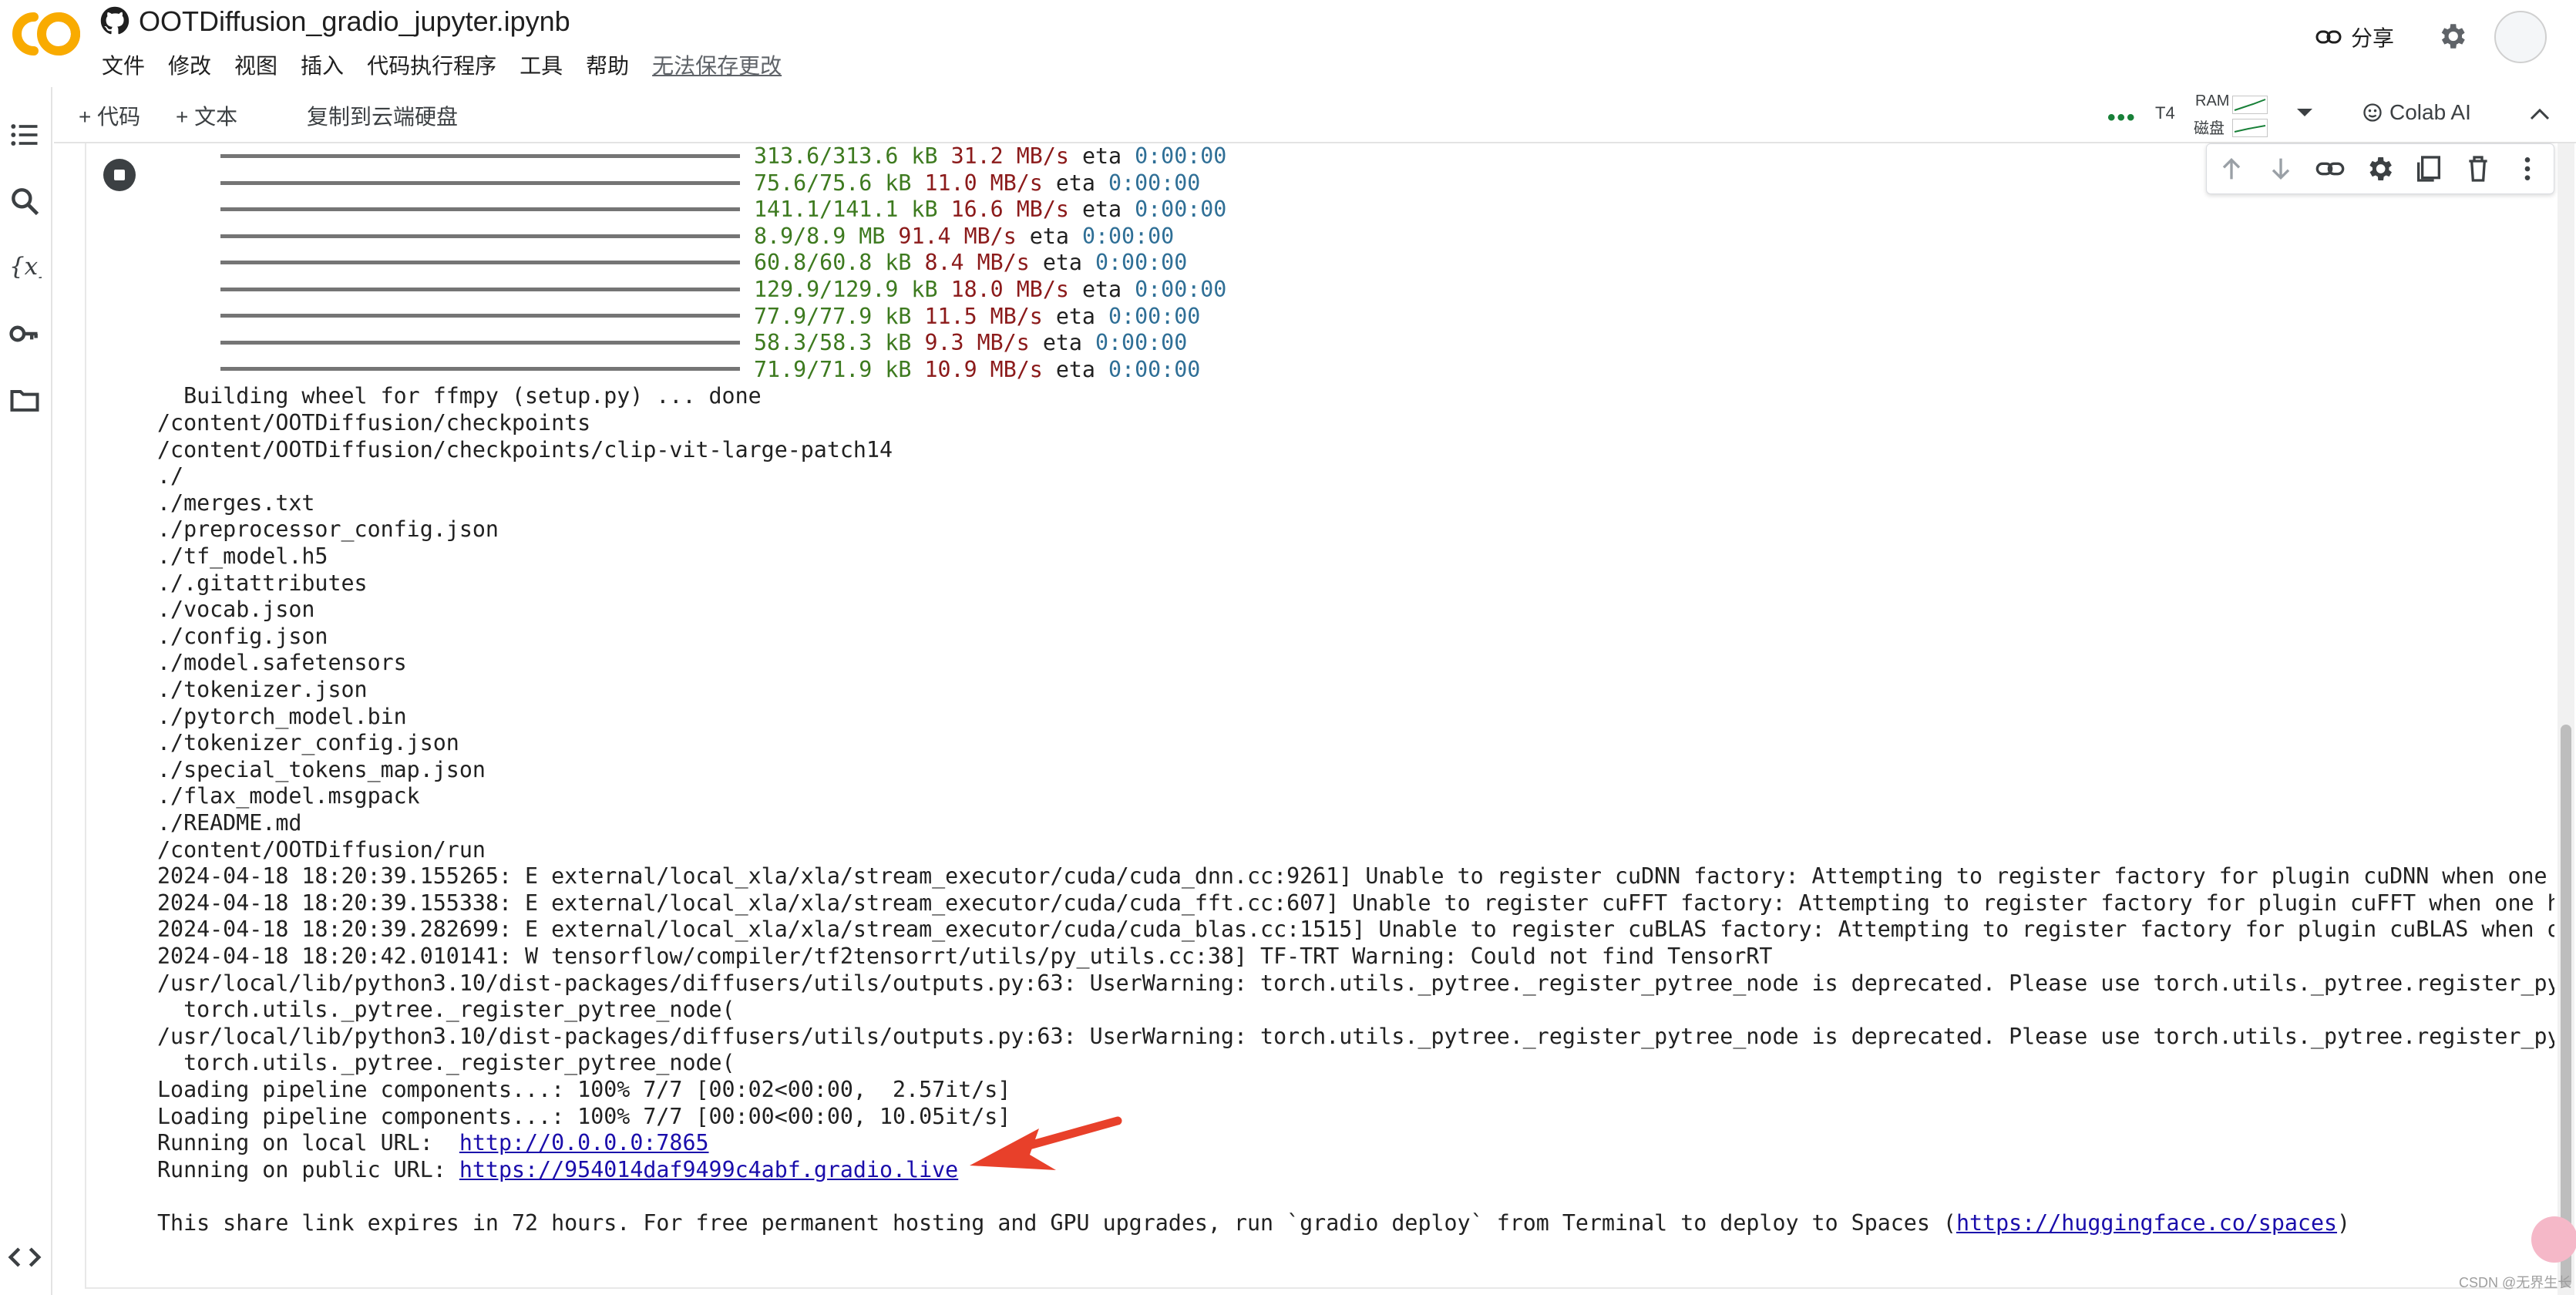 Image resolution: width=2576 pixels, height=1295 pixels. Describe the element at coordinates (541, 66) in the screenshot. I see `menu-tools: 工具` at that location.